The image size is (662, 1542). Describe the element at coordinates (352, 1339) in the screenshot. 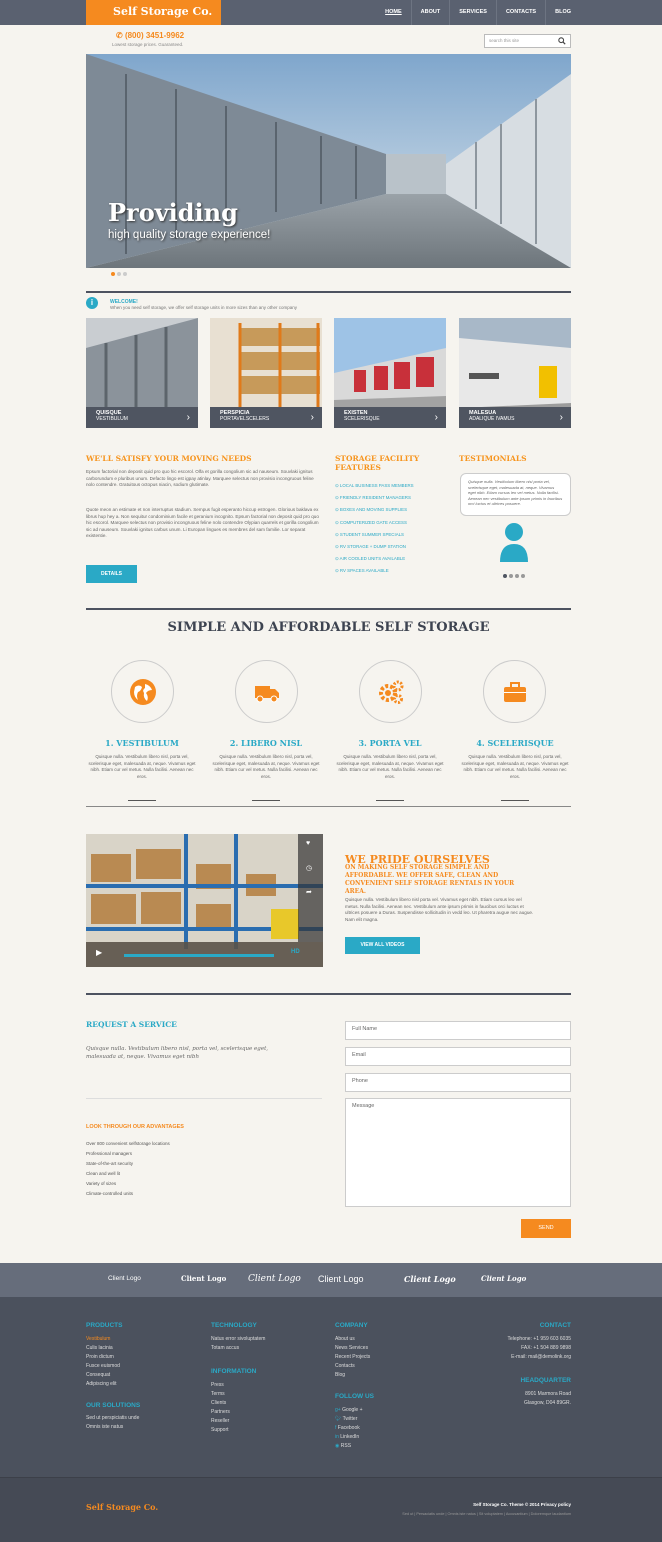

I see `footer-link: About us` at that location.